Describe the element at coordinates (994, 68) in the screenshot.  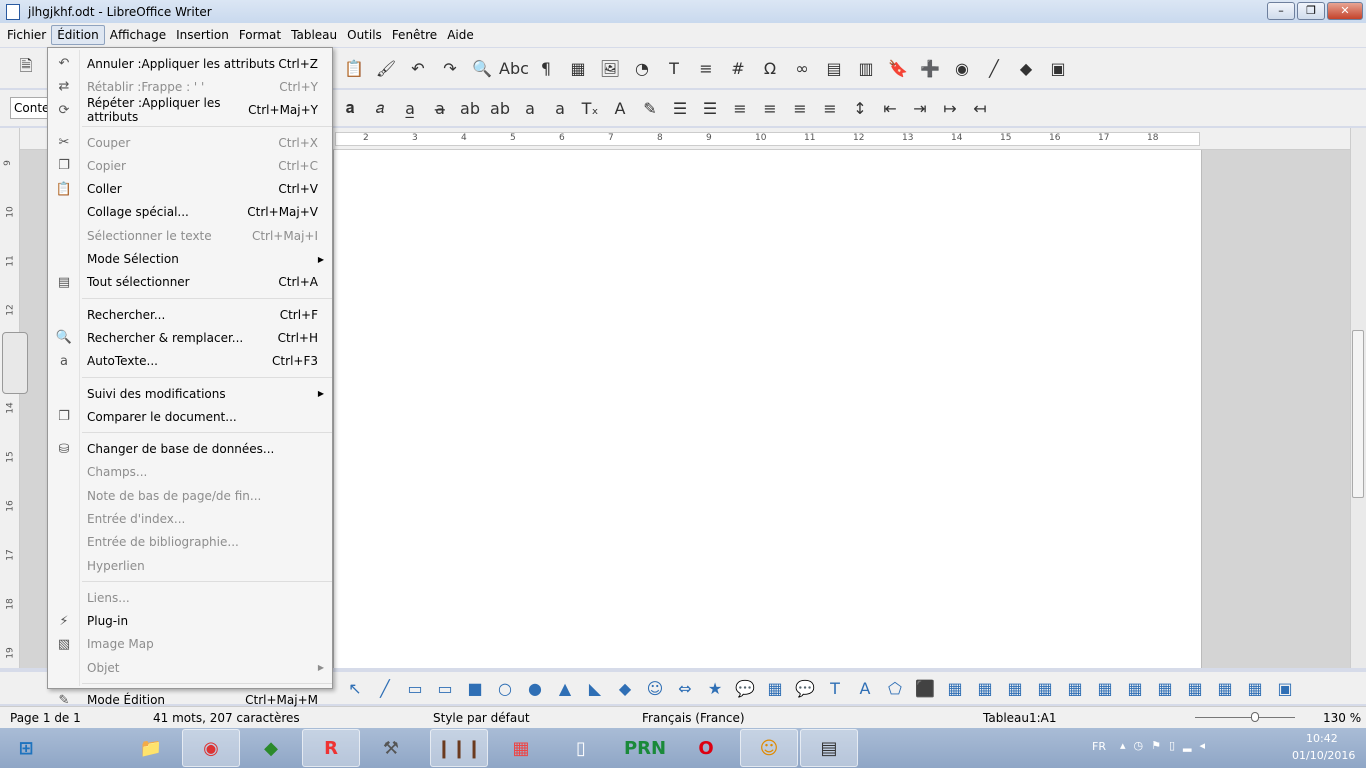
I see `line-icon: ╱` at that location.